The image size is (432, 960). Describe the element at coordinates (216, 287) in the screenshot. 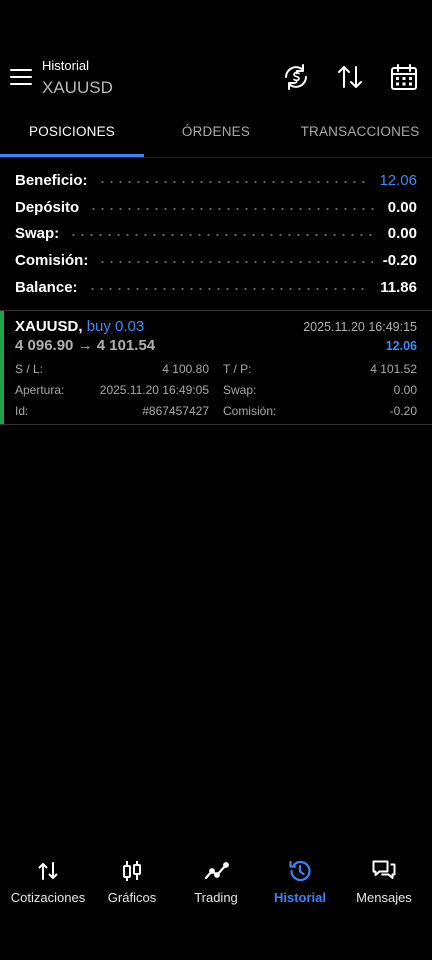

I see `summary-row-balance: Balance: 11.86` at that location.